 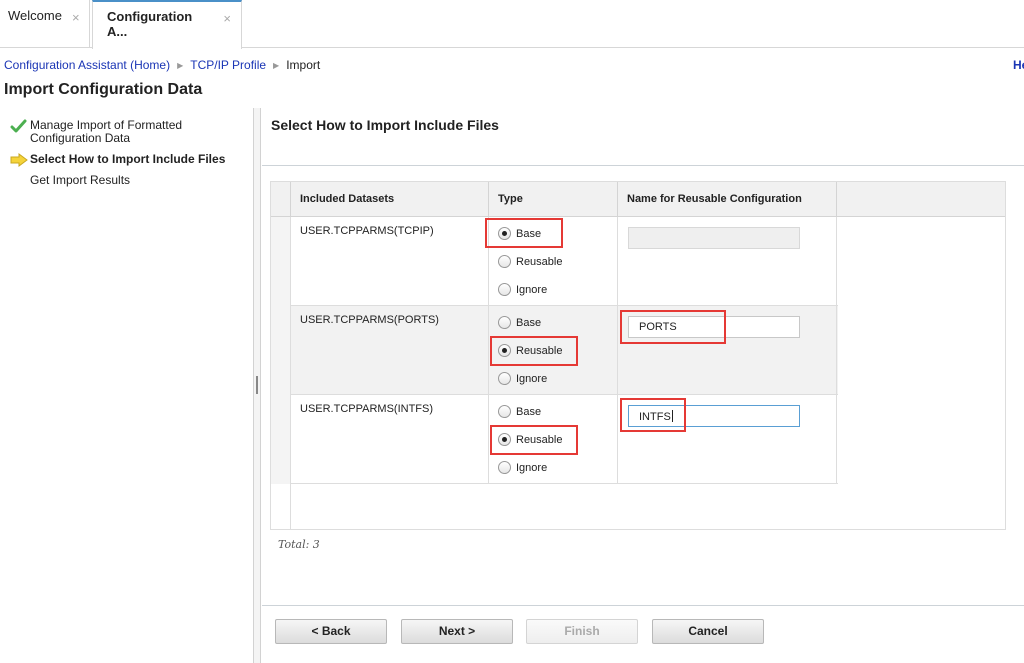 I want to click on dataset-cell: USER.TCPPARMS(PORTS), so click(x=390, y=350).